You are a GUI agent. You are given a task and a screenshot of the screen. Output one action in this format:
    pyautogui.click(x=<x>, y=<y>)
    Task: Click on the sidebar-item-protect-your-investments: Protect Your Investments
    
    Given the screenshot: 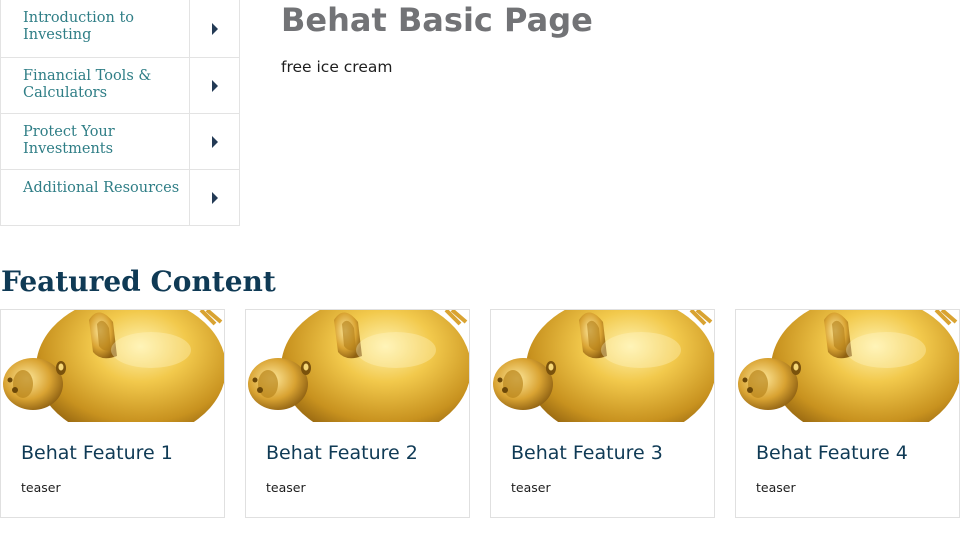 What is the action you would take?
    pyautogui.click(x=120, y=141)
    